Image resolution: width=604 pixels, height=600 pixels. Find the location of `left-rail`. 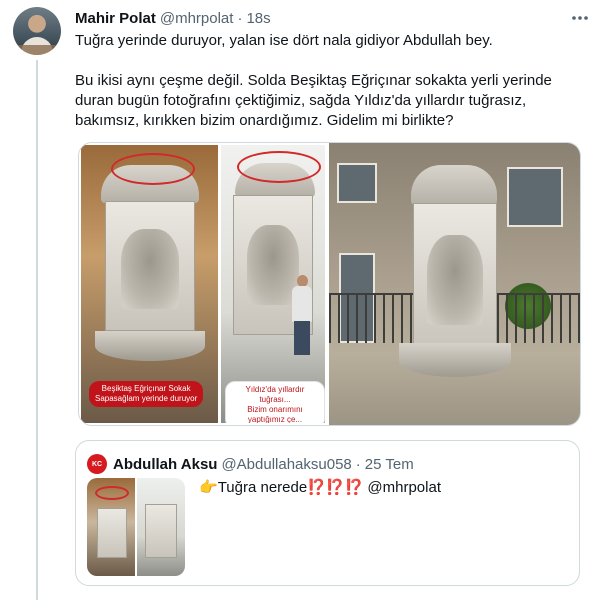

left-rail is located at coordinates (36, 300).